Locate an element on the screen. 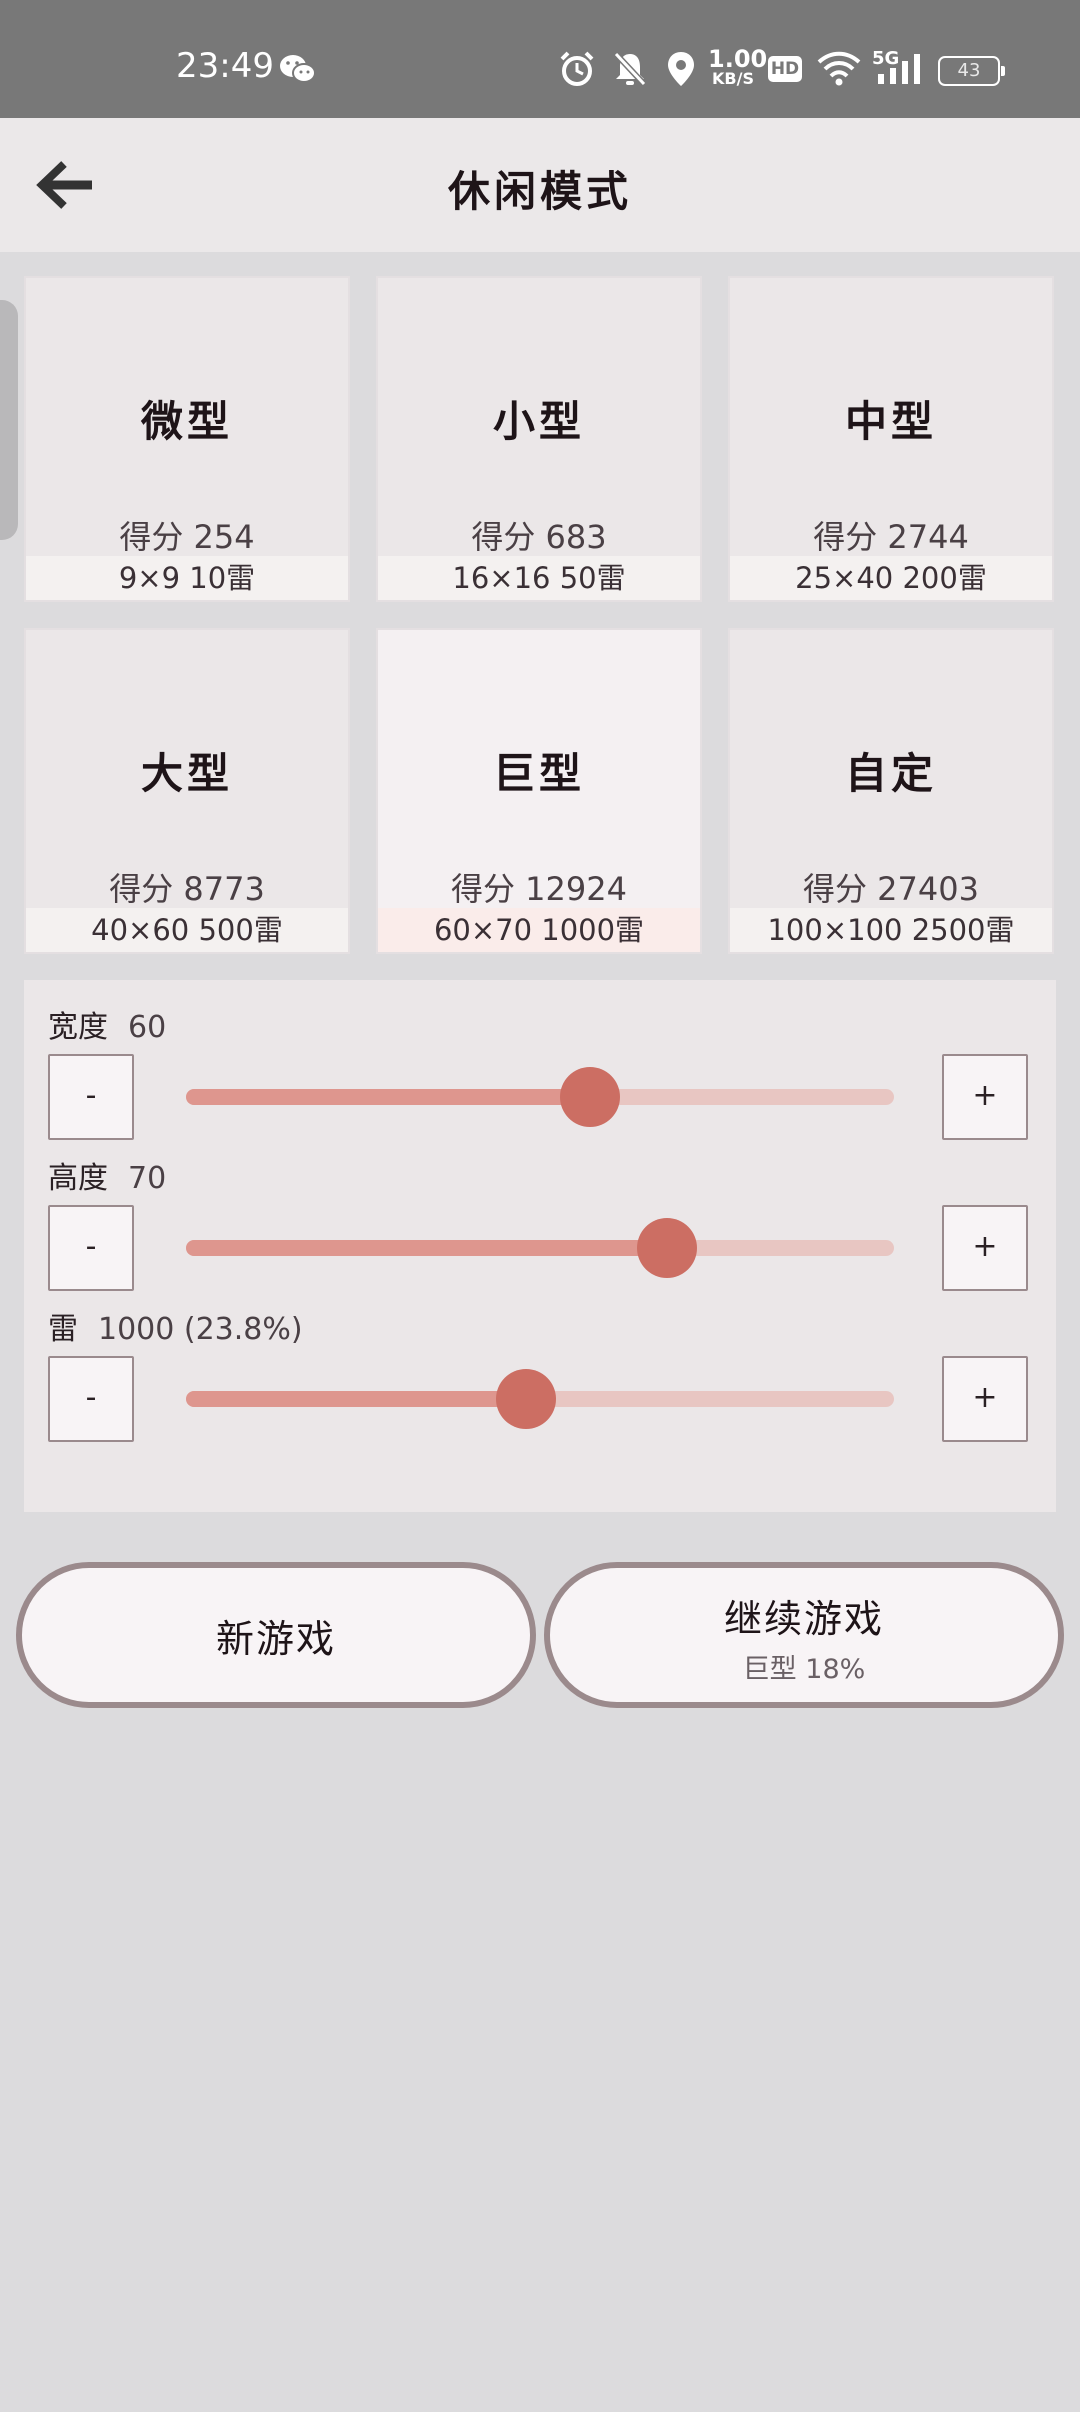 The height and width of the screenshot is (2412, 1080). height-label: 高度 70 is located at coordinates (107, 1178).